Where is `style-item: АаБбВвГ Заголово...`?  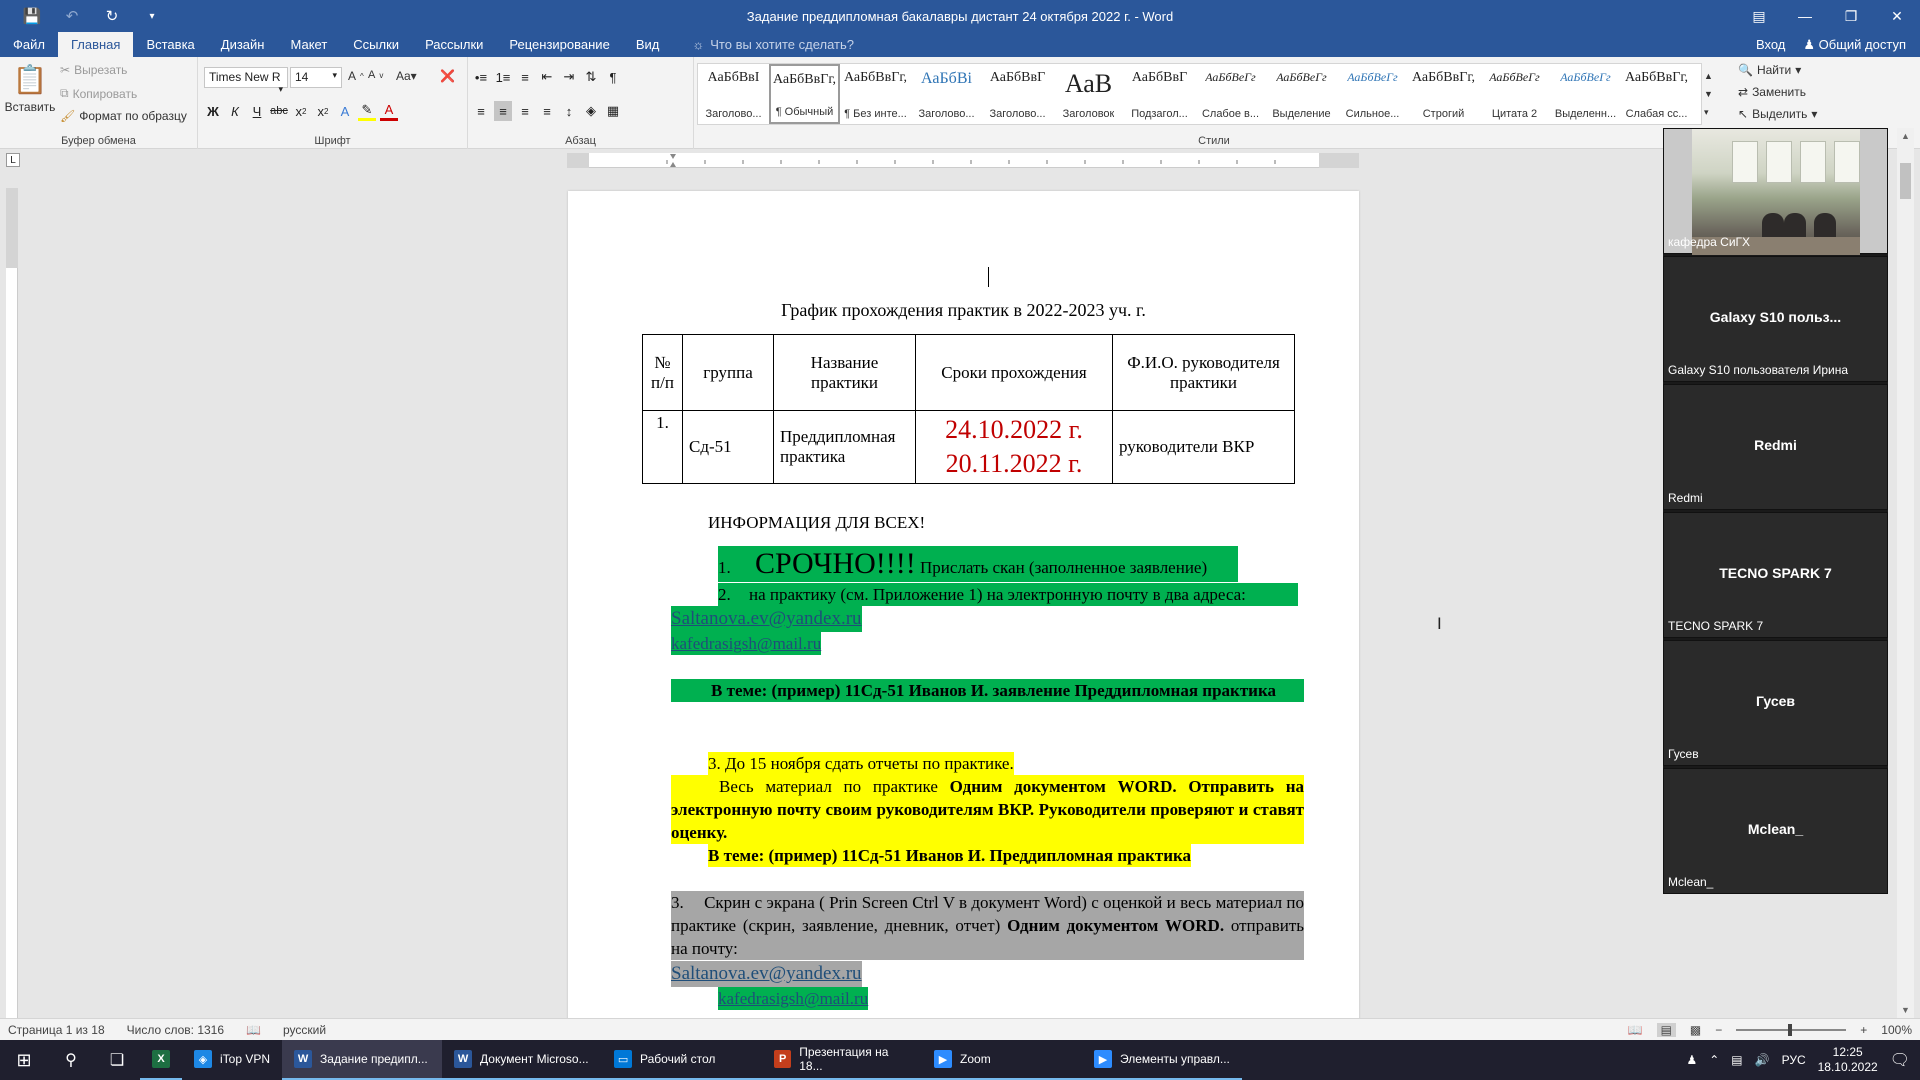 style-item: АаБбВвГ Заголово... is located at coordinates (1017, 94).